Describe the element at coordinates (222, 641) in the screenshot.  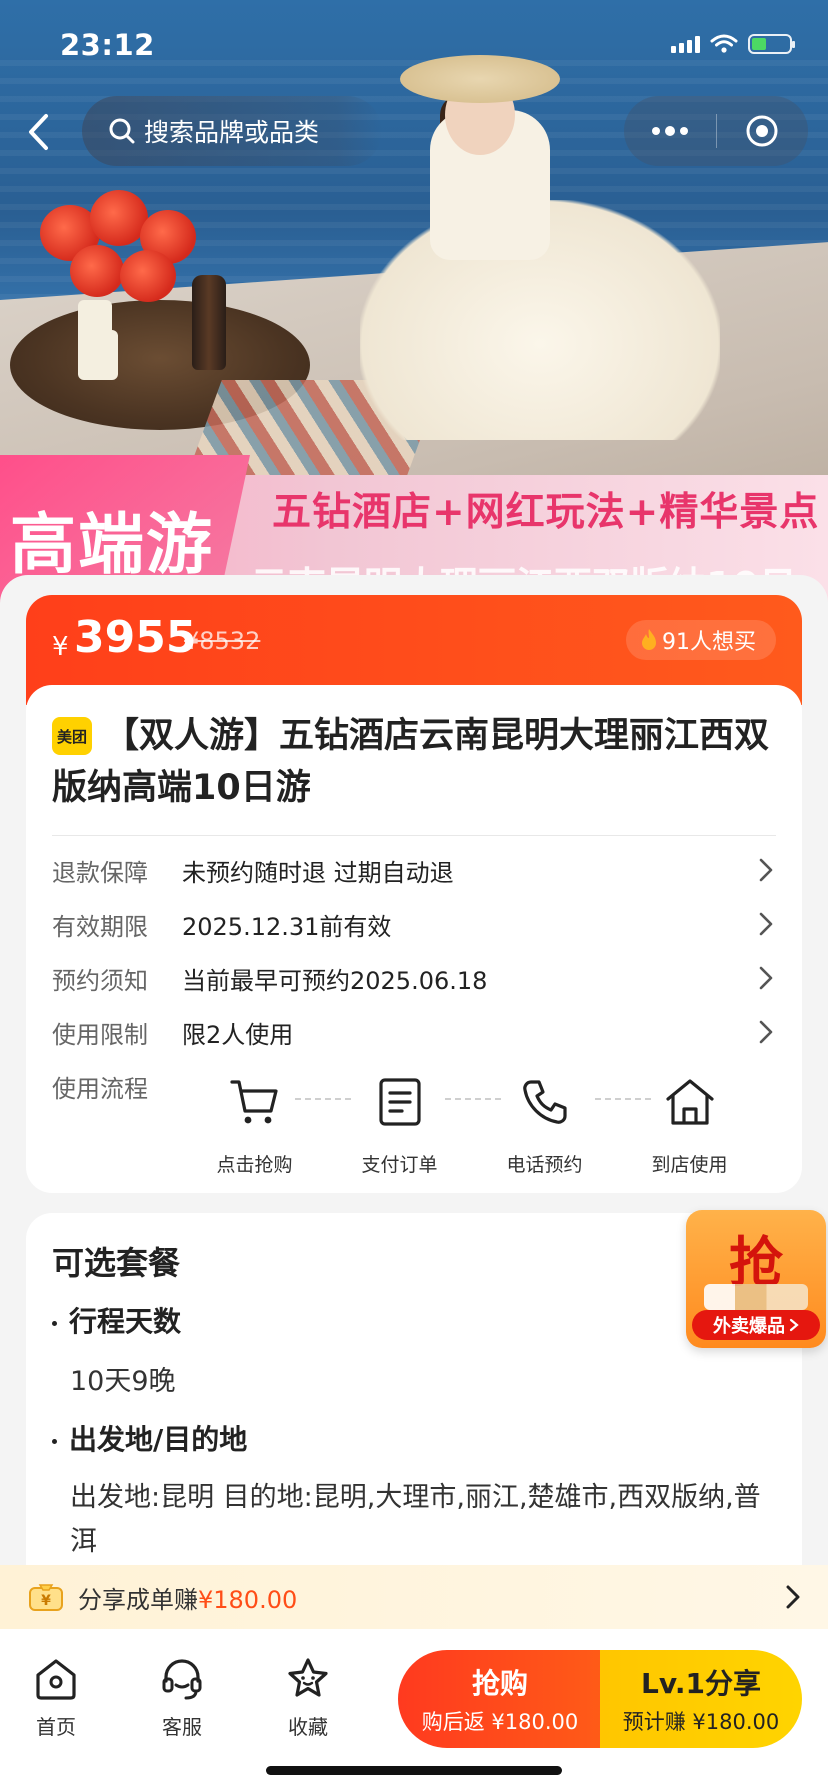
I see `original-price: ¥8532` at that location.